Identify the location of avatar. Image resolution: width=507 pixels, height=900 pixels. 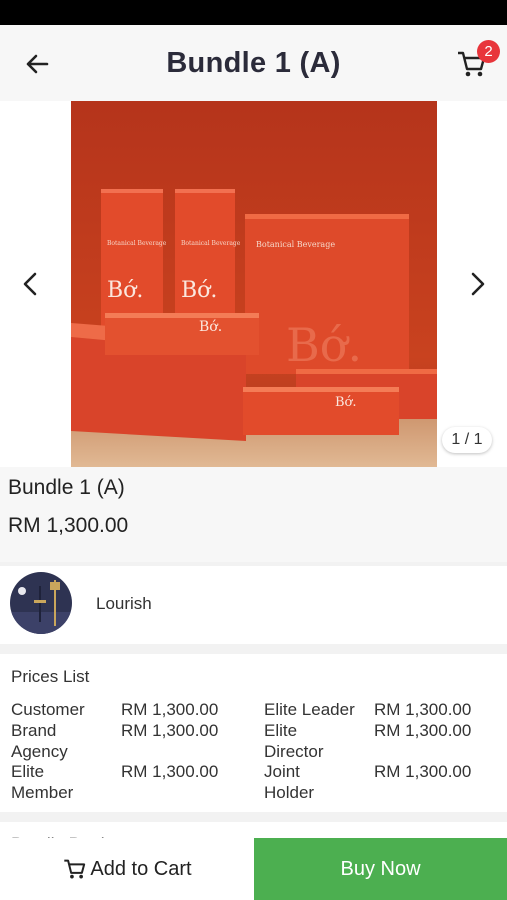
(41, 603).